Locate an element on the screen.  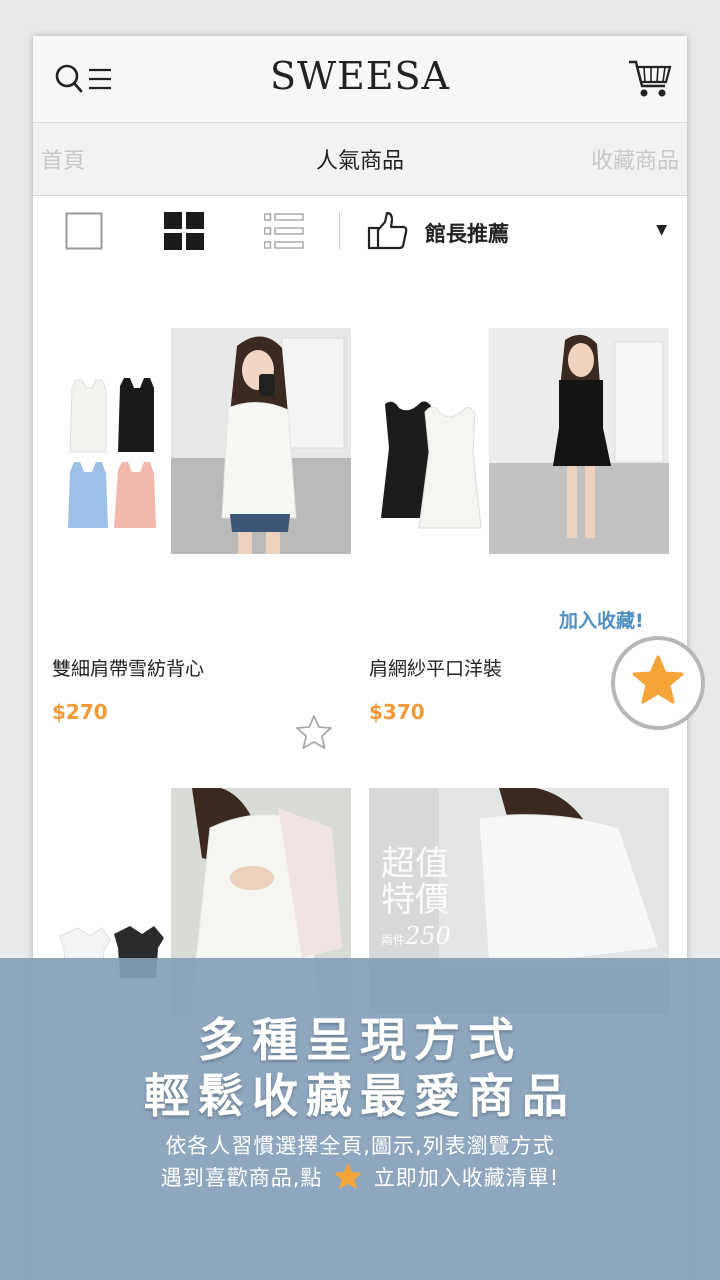
list-view-button is located at coordinates (283, 233).